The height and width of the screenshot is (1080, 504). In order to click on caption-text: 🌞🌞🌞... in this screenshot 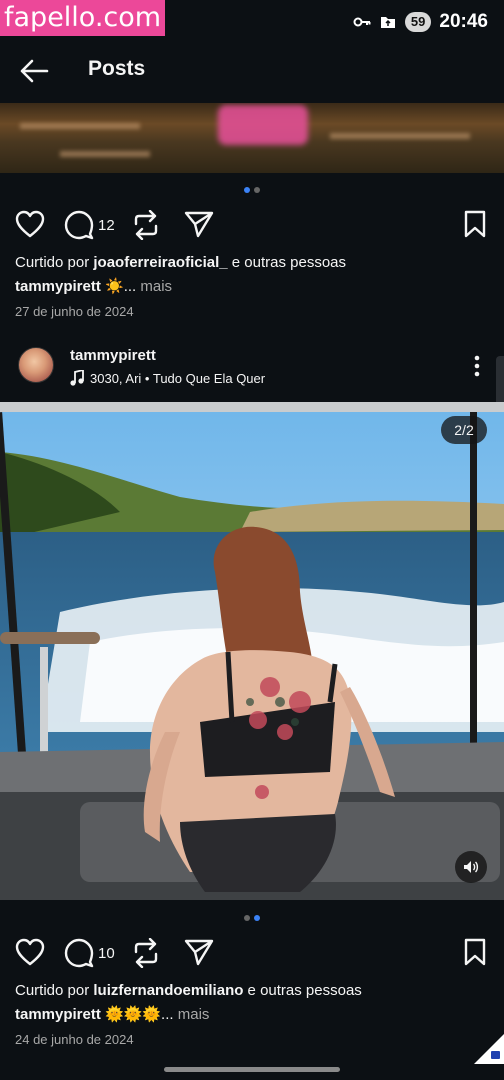, I will do `click(137, 1014)`.